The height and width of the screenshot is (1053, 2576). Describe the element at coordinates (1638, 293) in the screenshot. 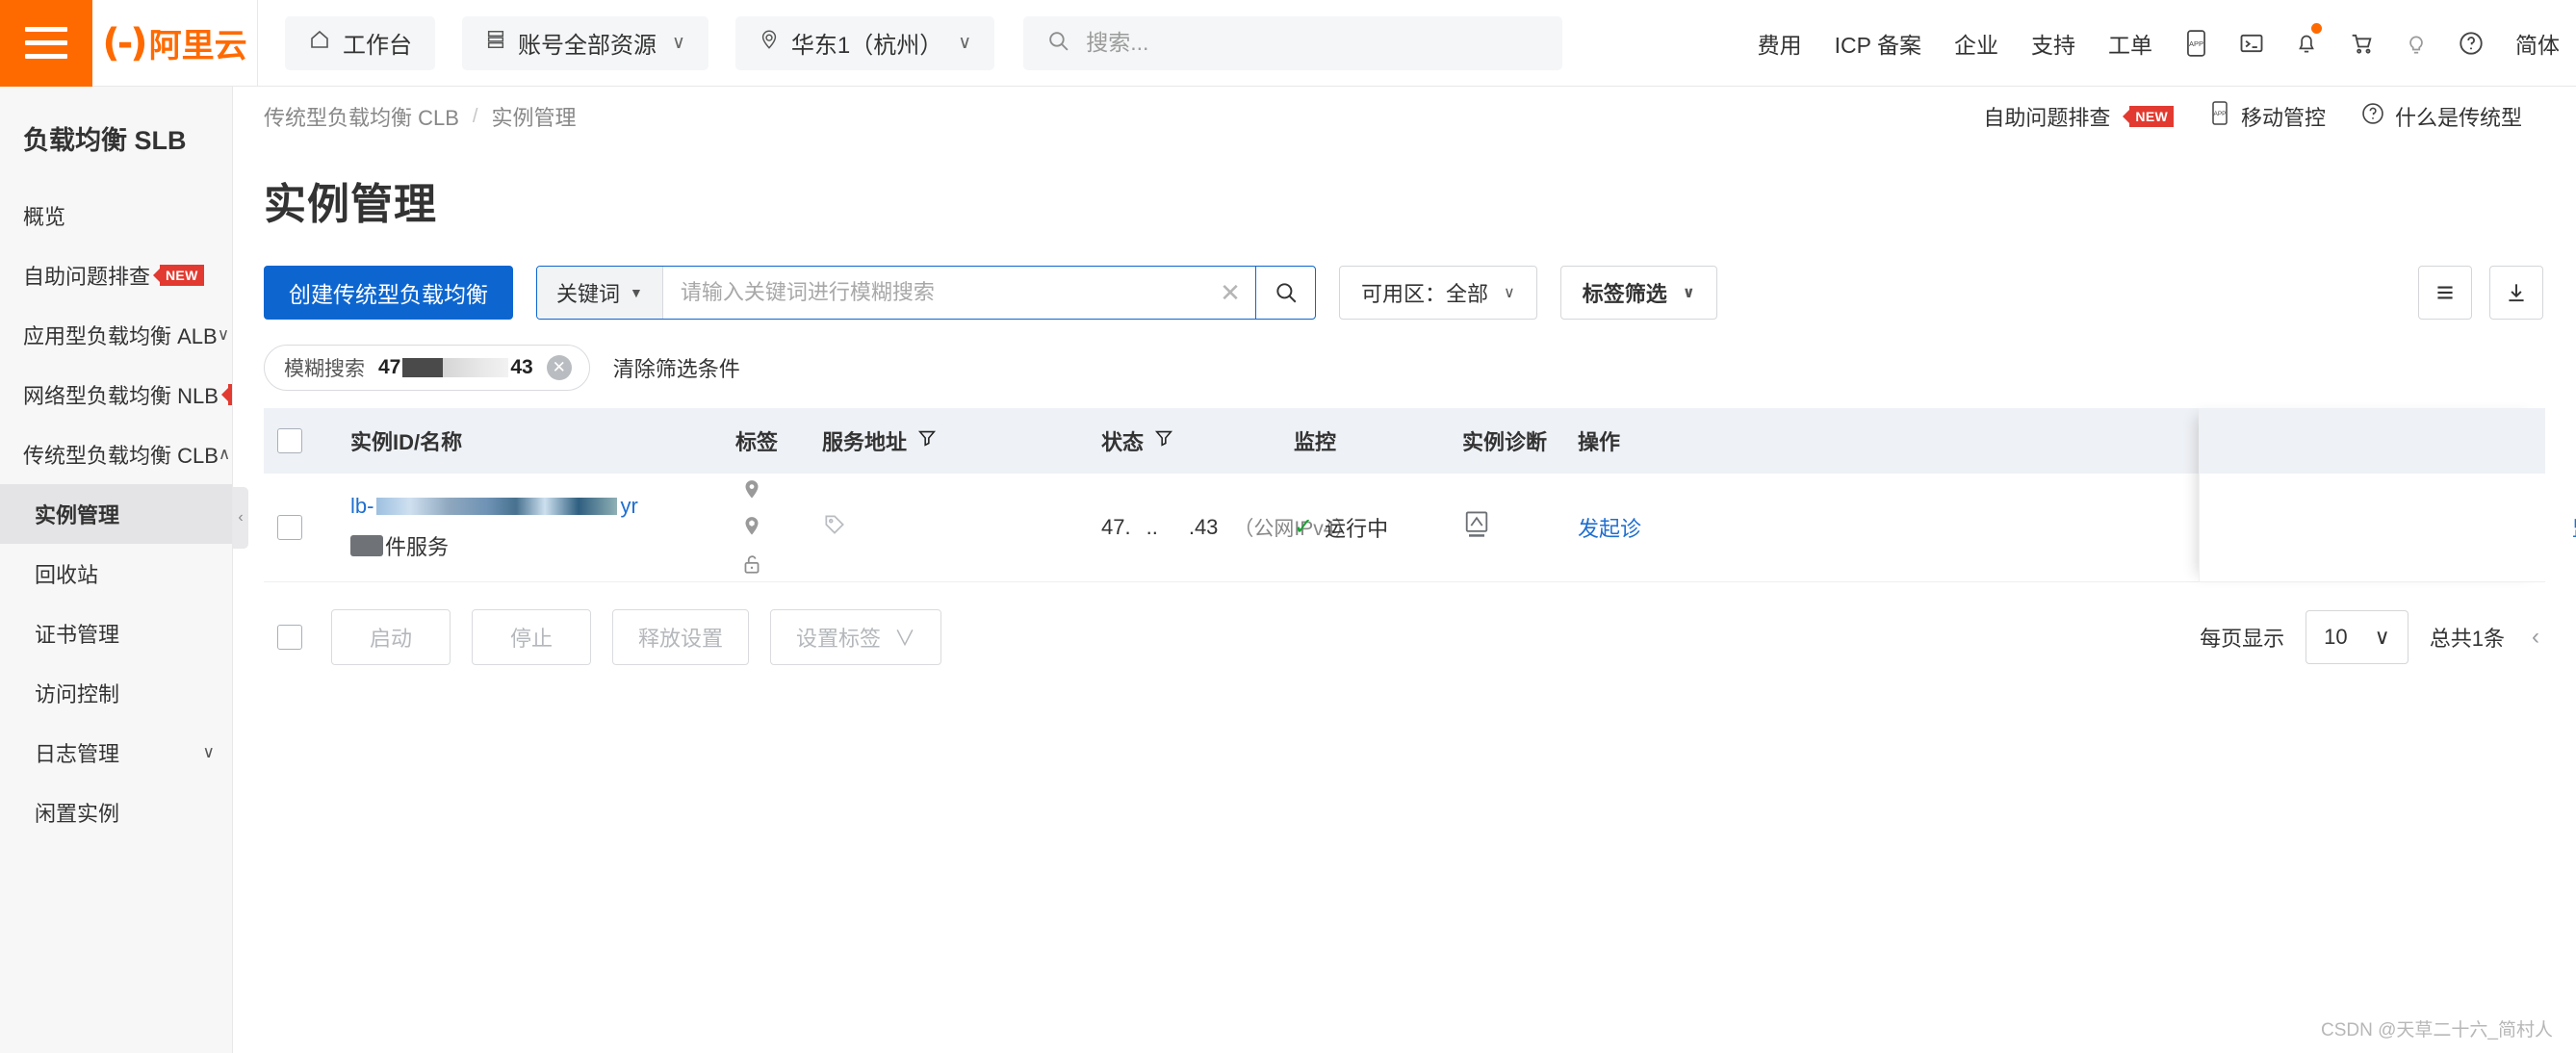

I see `tag-filter-dropdown: 标签筛选 ∨` at that location.